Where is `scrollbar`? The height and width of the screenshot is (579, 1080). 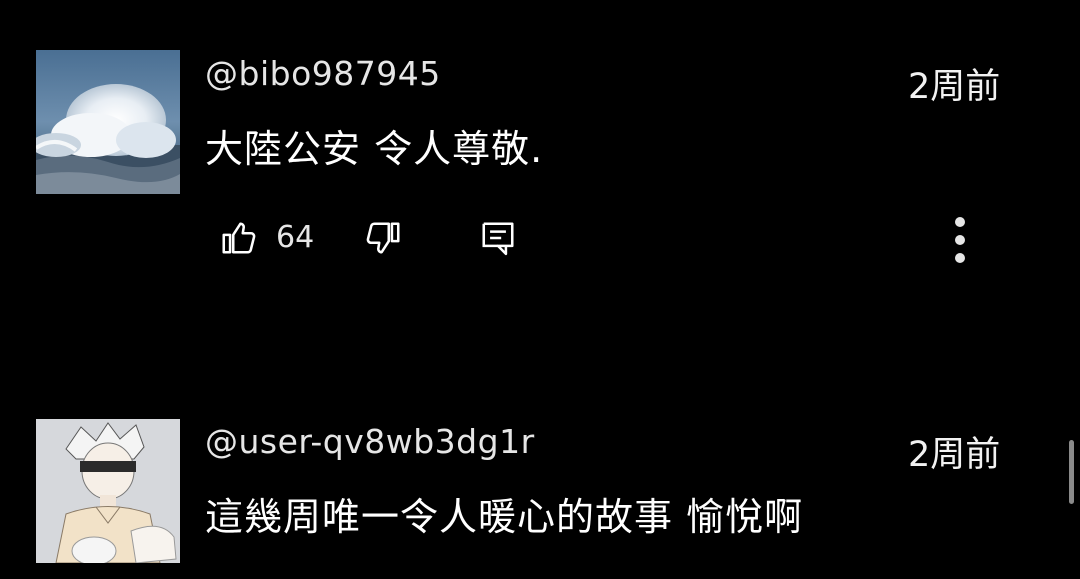 scrollbar is located at coordinates (1071, 472).